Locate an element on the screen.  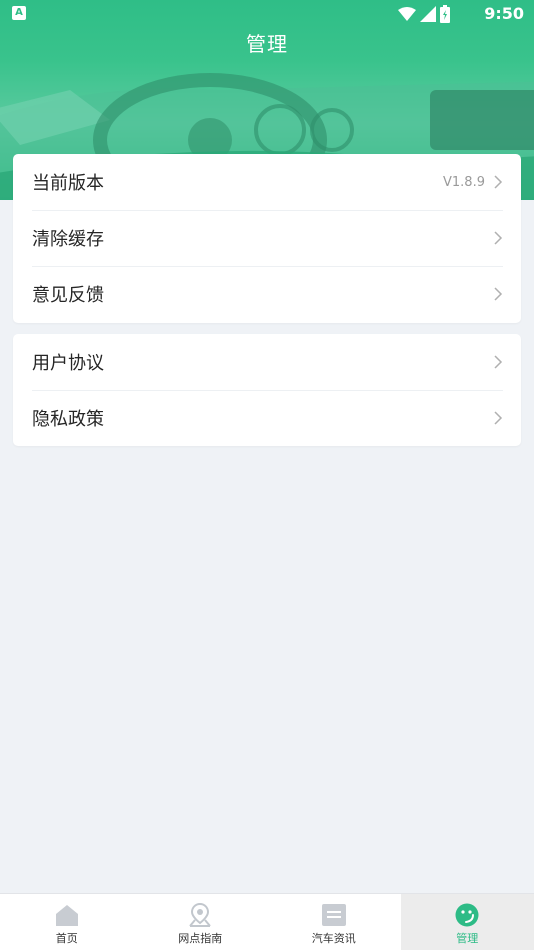
row-clear-cache: 清除缓存 is located at coordinates (267, 238).